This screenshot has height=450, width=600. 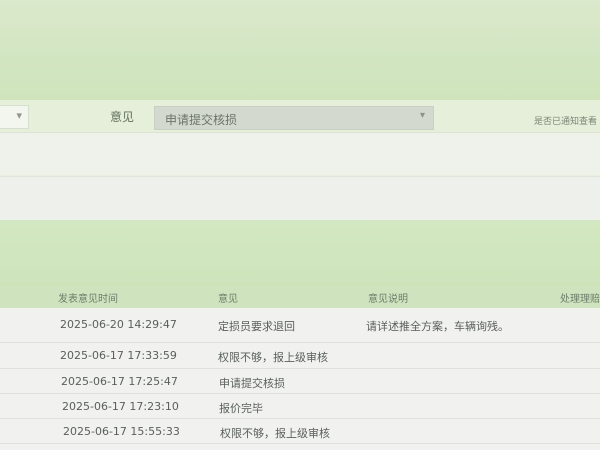 I want to click on opinion-select-value: 申请提交核损, so click(x=201, y=120).